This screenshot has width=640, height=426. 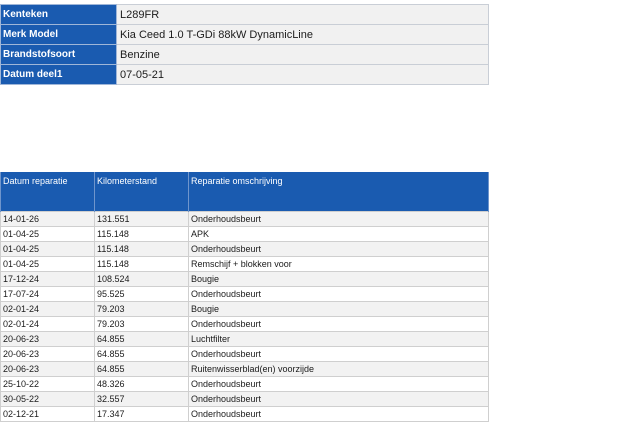 I want to click on brandstofsoort-value: Benzine, so click(x=302, y=54).